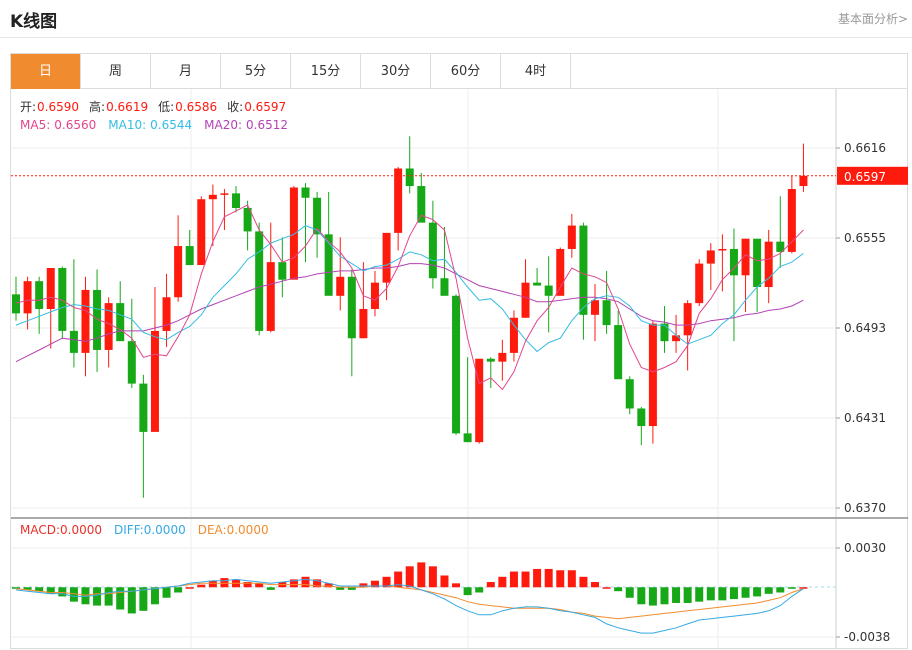 This screenshot has width=912, height=650. Describe the element at coordinates (28, 107) in the screenshot. I see `ohlc-label: 开:` at that location.